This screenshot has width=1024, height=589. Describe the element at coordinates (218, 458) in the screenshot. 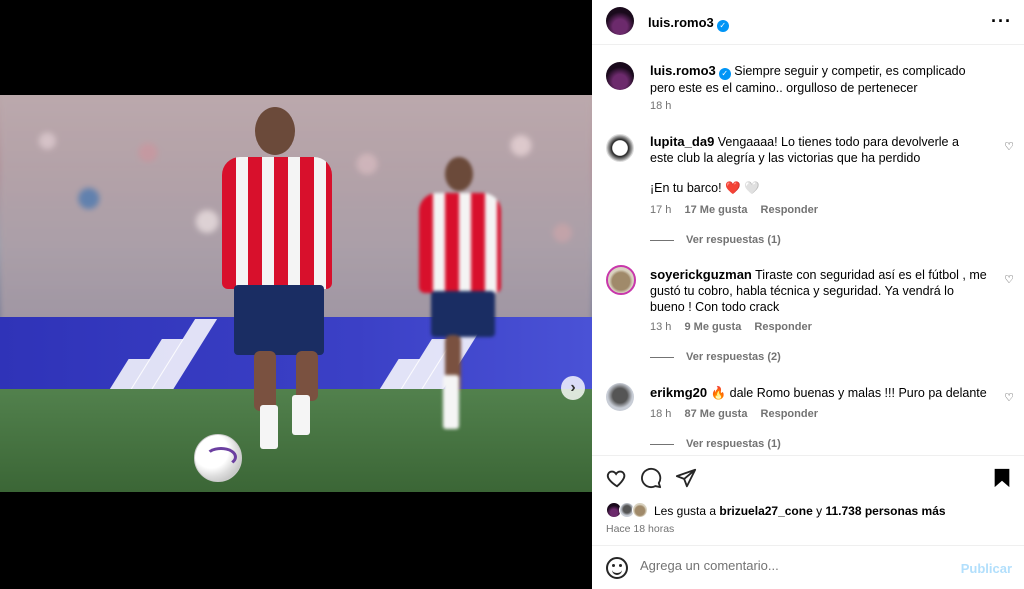

I see `soccer-ball` at that location.